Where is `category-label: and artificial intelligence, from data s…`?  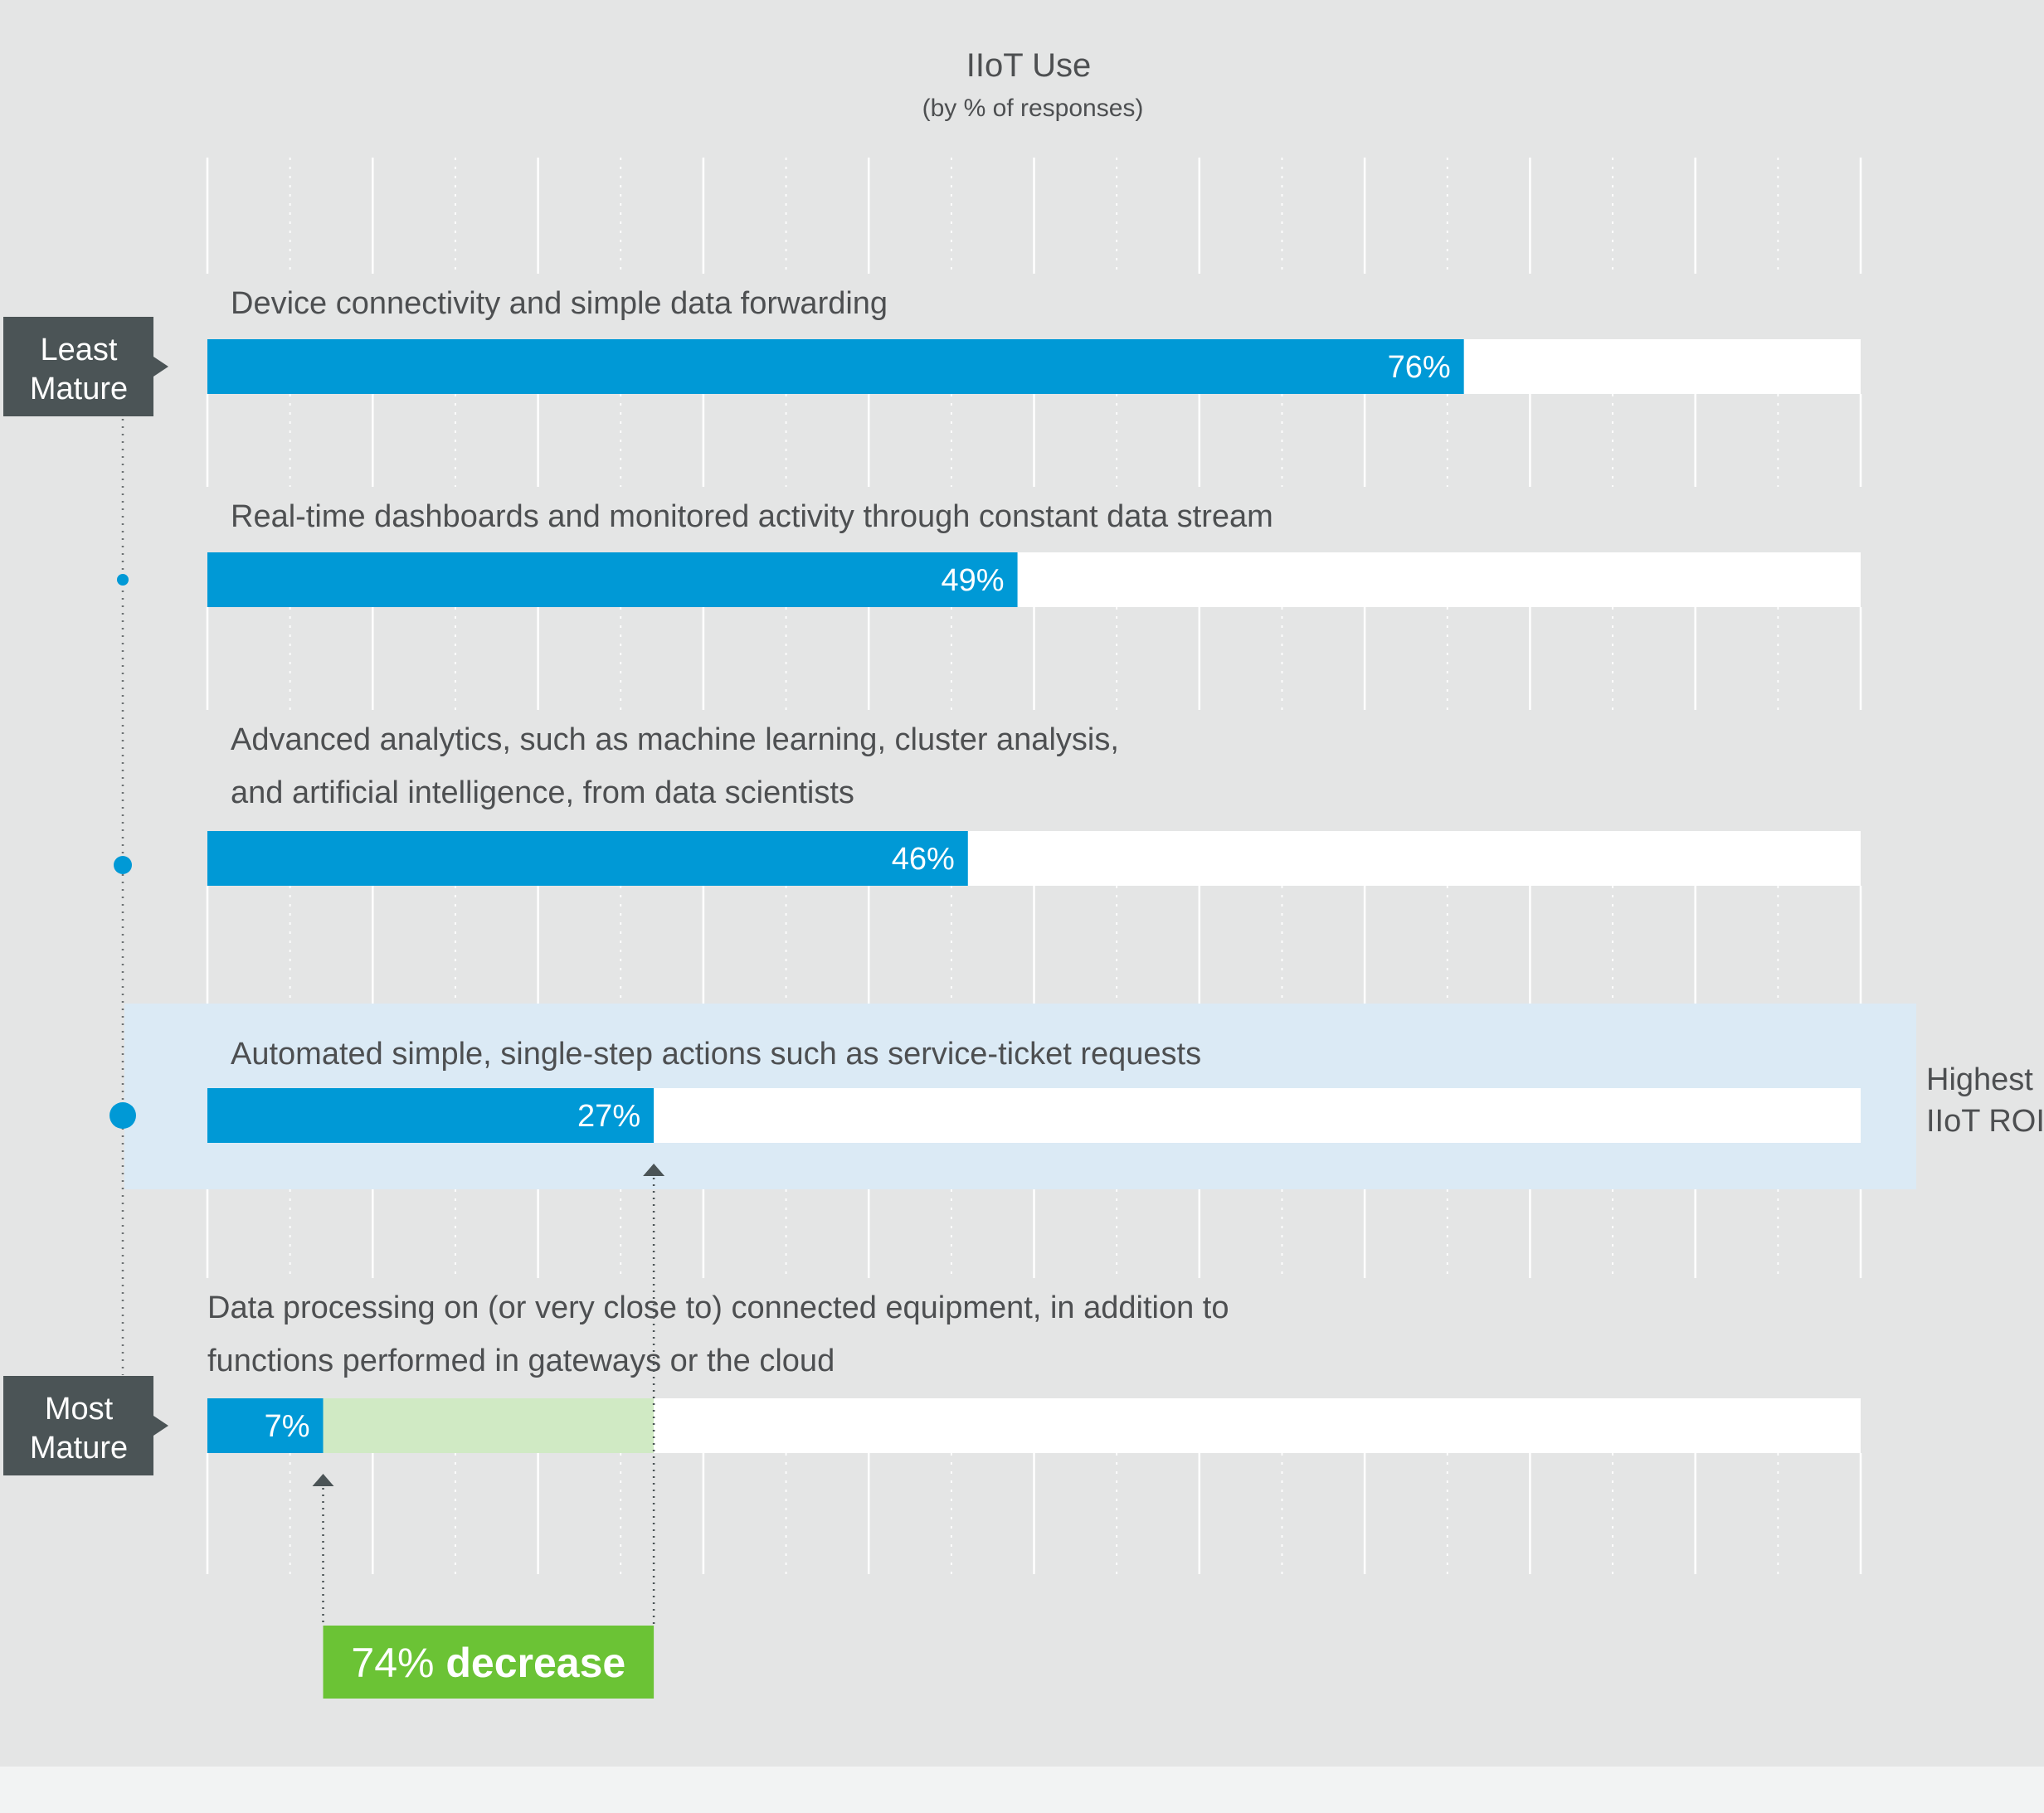 category-label: and artificial intelligence, from data s… is located at coordinates (542, 793).